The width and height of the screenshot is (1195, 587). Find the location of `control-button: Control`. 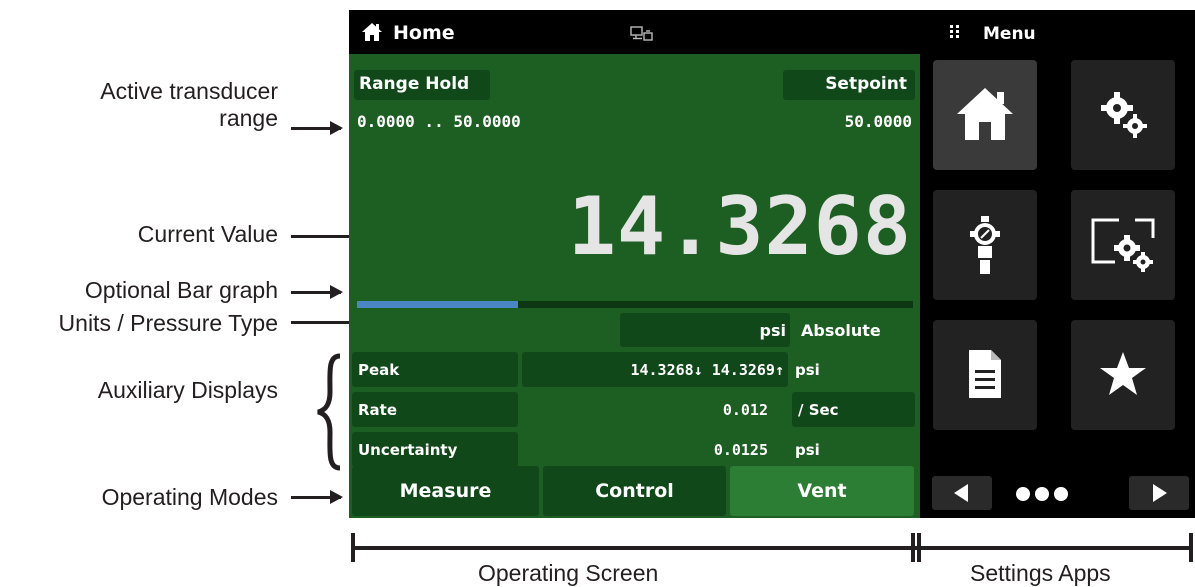

control-button: Control is located at coordinates (634, 491).